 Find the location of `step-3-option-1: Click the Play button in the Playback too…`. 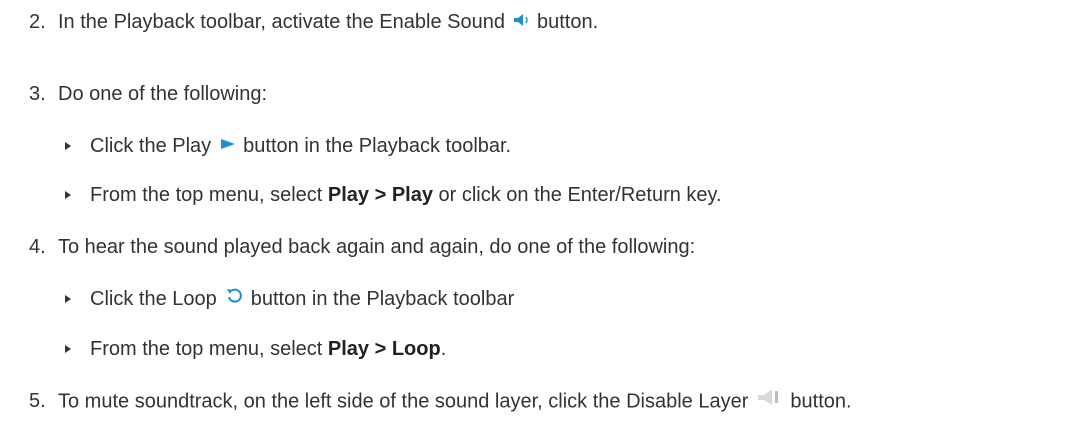

step-3-option-1: Click the Play button in the Playback too… is located at coordinates (300, 146).